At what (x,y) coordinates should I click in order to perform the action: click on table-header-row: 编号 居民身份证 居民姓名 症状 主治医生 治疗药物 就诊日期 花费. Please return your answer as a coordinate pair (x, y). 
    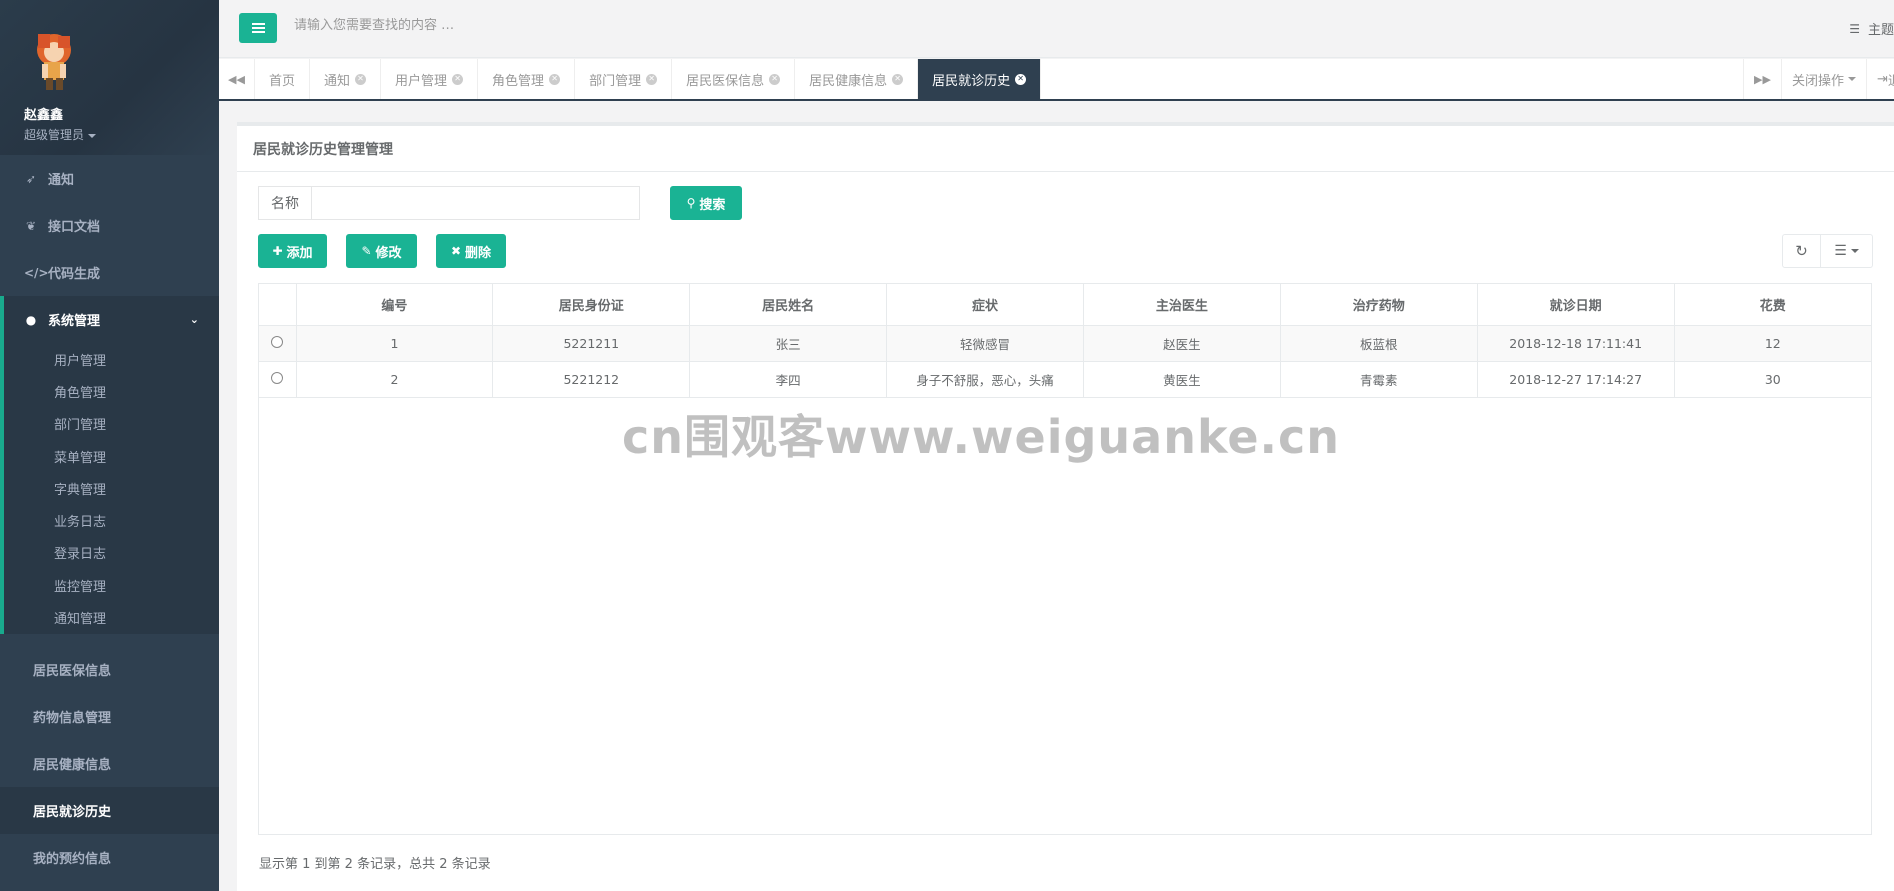
    Looking at the image, I should click on (1065, 305).